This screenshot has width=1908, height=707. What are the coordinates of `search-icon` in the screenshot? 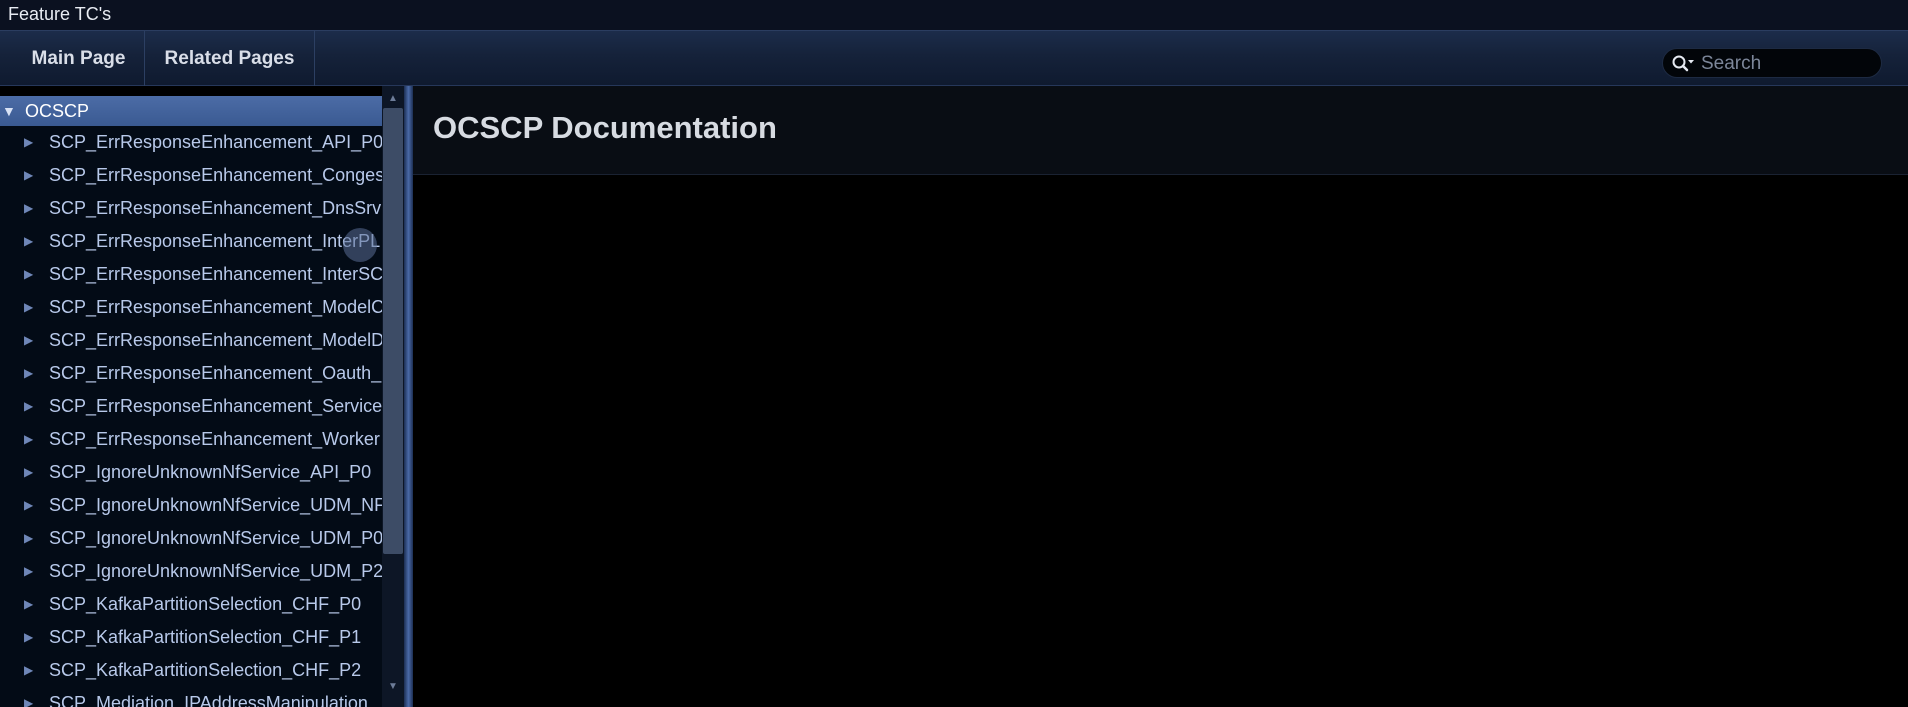 It's located at (1683, 64).